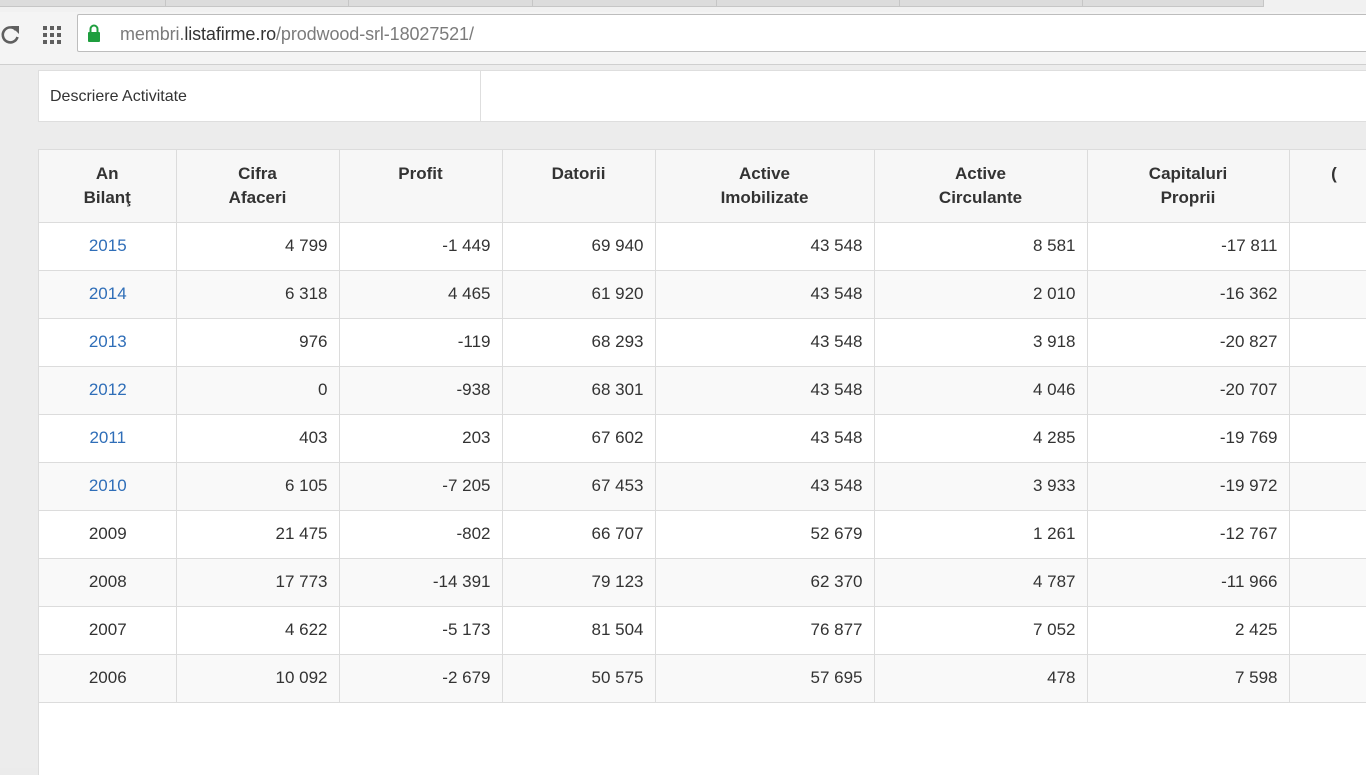 This screenshot has width=1366, height=775. What do you see at coordinates (578, 438) in the screenshot?
I see `value-cell: 67 602` at bounding box center [578, 438].